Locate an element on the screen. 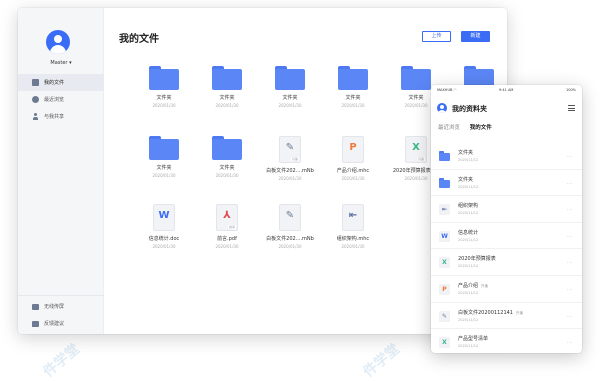 The image size is (600, 381). sidebar-footer: 无线传屏 反馈建议 is located at coordinates (61, 313).